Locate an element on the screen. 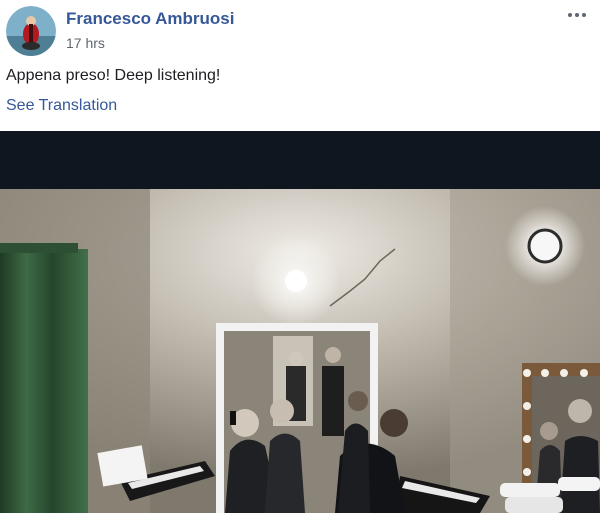 Image resolution: width=600 pixels, height=513 pixels. photo-top-band is located at coordinates (300, 160).